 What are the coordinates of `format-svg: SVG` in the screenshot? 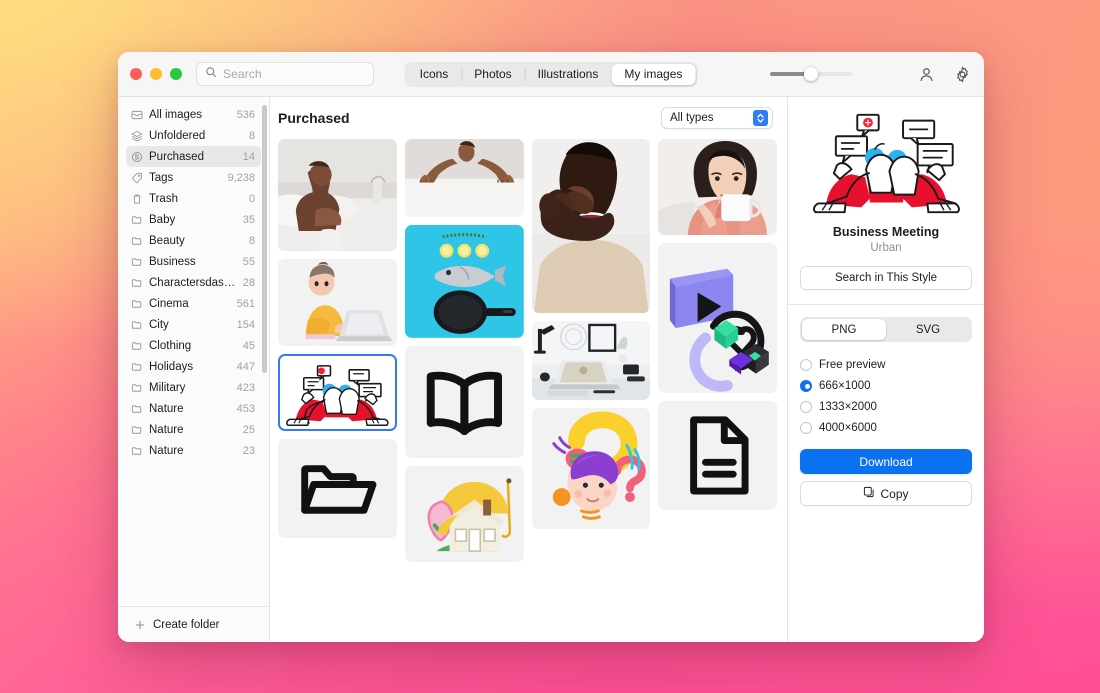 It's located at (928, 329).